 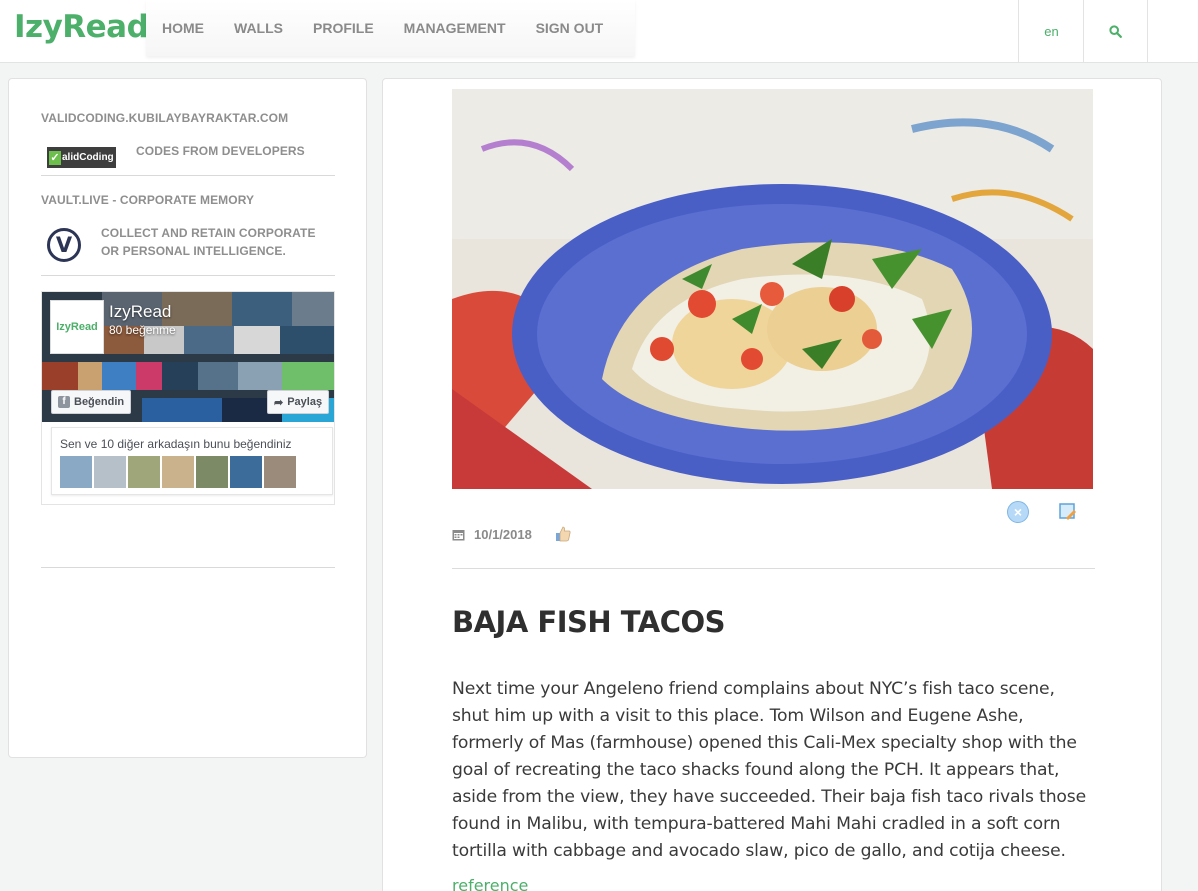 I want to click on edit-glyph, so click(x=1067, y=511).